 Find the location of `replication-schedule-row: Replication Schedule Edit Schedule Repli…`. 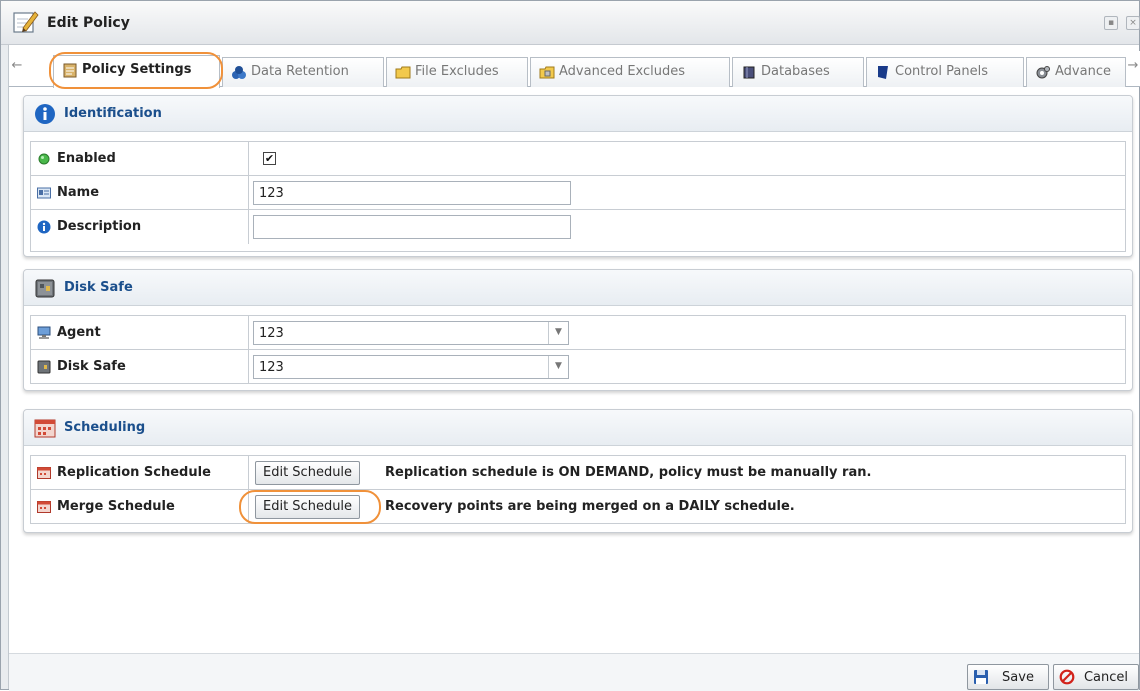

replication-schedule-row: Replication Schedule Edit Schedule Repli… is located at coordinates (578, 473).